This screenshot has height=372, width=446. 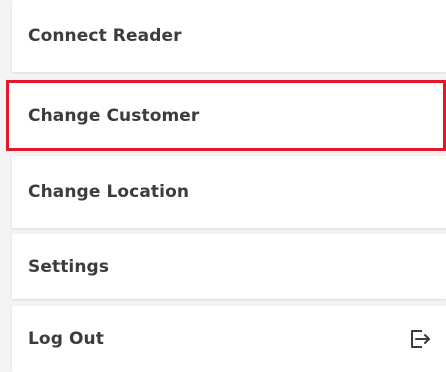 I want to click on menu-item-label: Connect Reader, so click(x=105, y=36).